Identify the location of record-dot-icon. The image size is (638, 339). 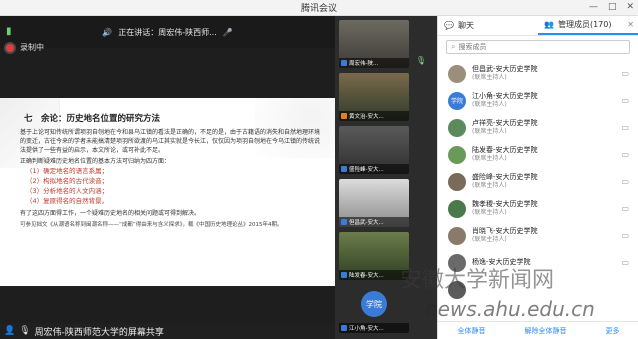
(10, 47).